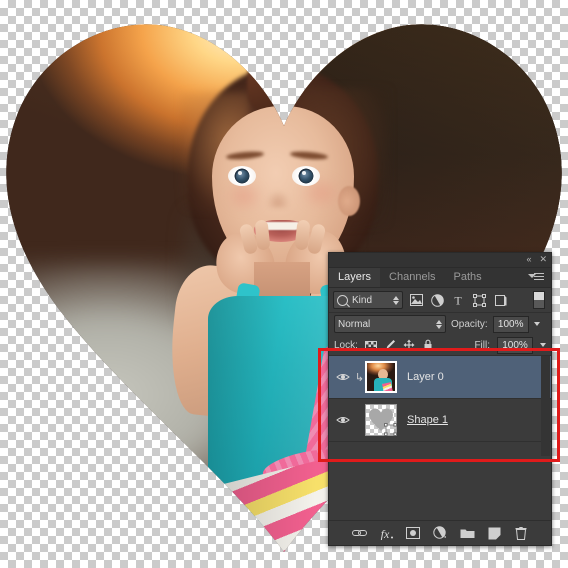  Describe the element at coordinates (543, 259) in the screenshot. I see `close-icon: ✕` at that location.